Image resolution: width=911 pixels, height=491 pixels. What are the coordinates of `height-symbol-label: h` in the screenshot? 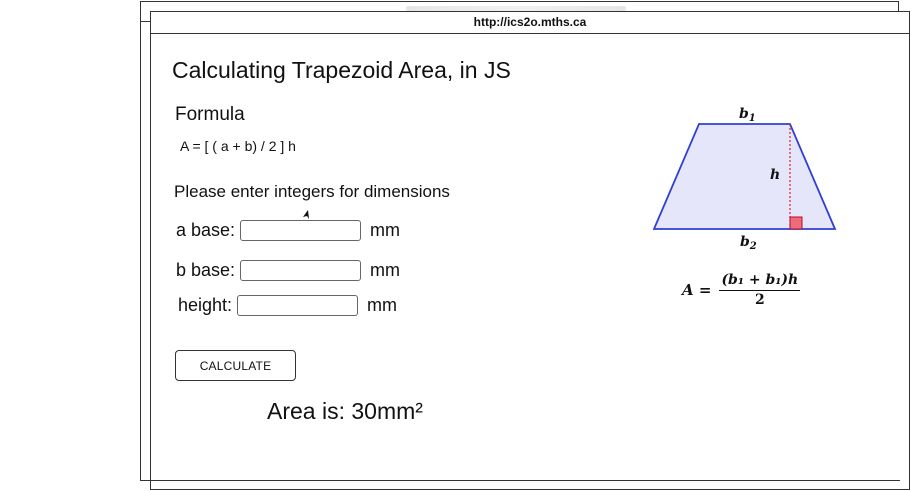 It's located at (775, 175).